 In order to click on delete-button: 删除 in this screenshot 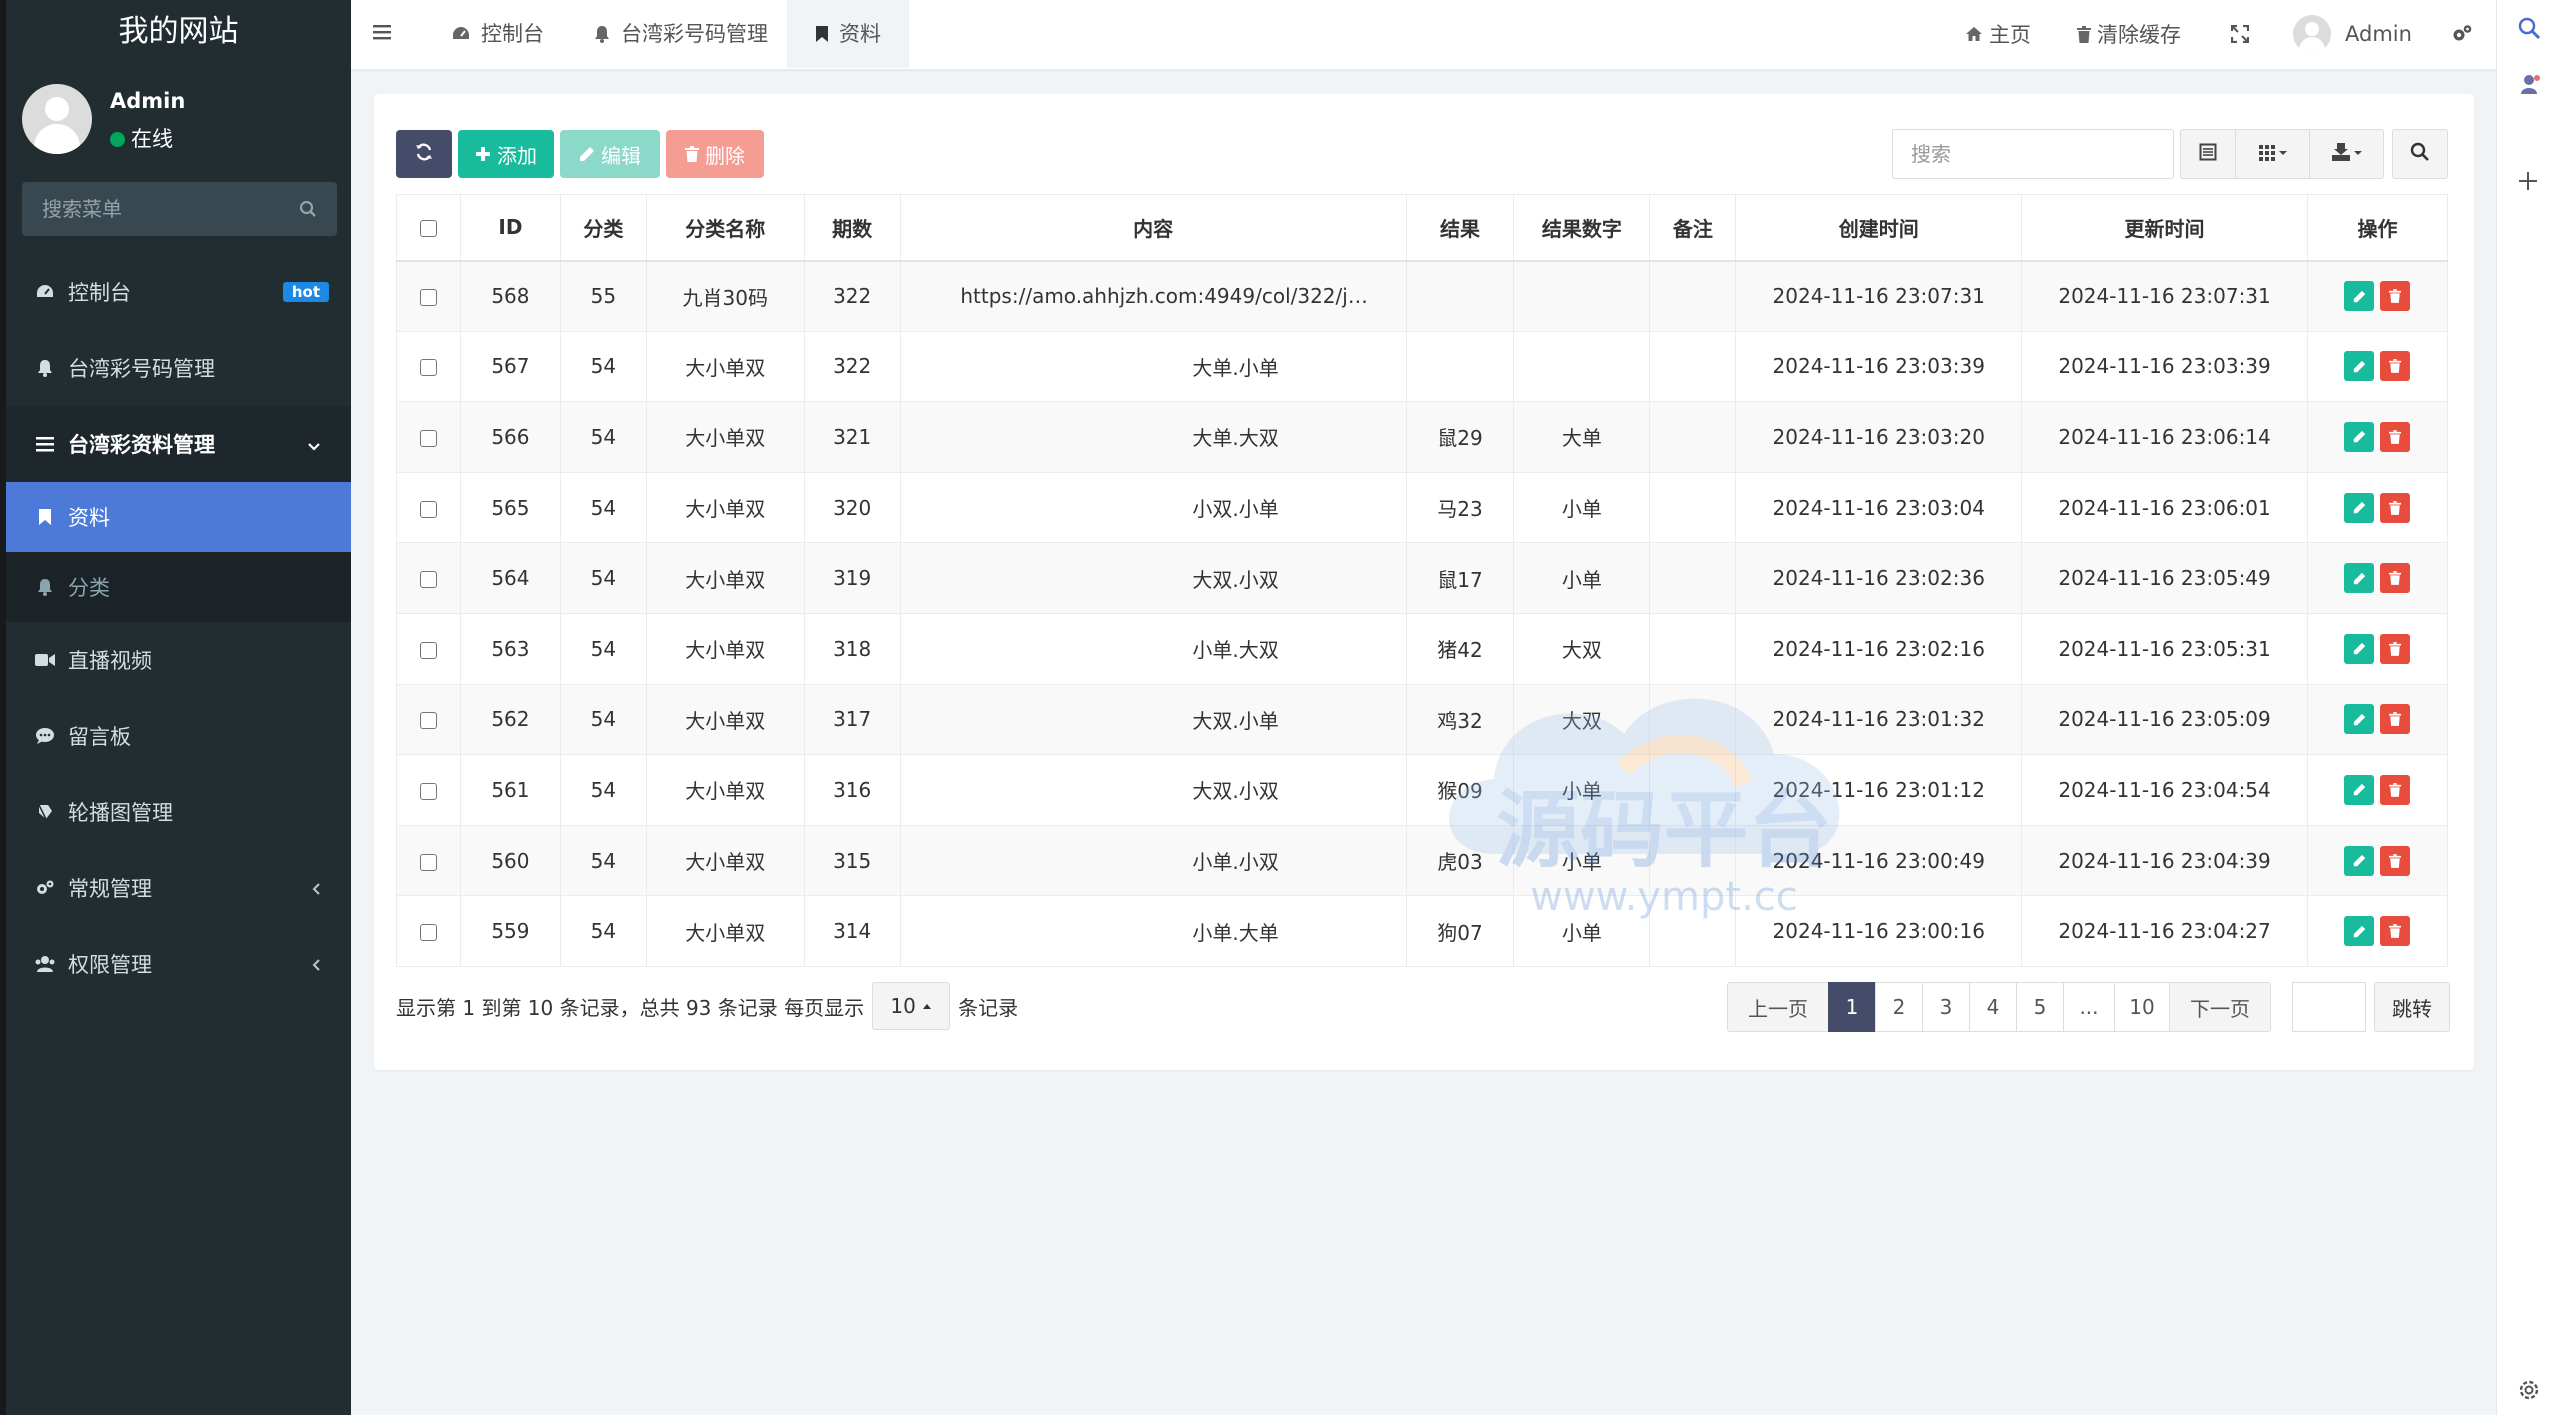, I will do `click(715, 154)`.